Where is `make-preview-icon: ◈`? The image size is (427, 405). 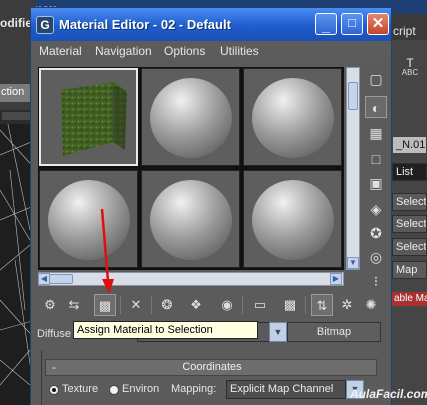 make-preview-icon: ◈ is located at coordinates (376, 209).